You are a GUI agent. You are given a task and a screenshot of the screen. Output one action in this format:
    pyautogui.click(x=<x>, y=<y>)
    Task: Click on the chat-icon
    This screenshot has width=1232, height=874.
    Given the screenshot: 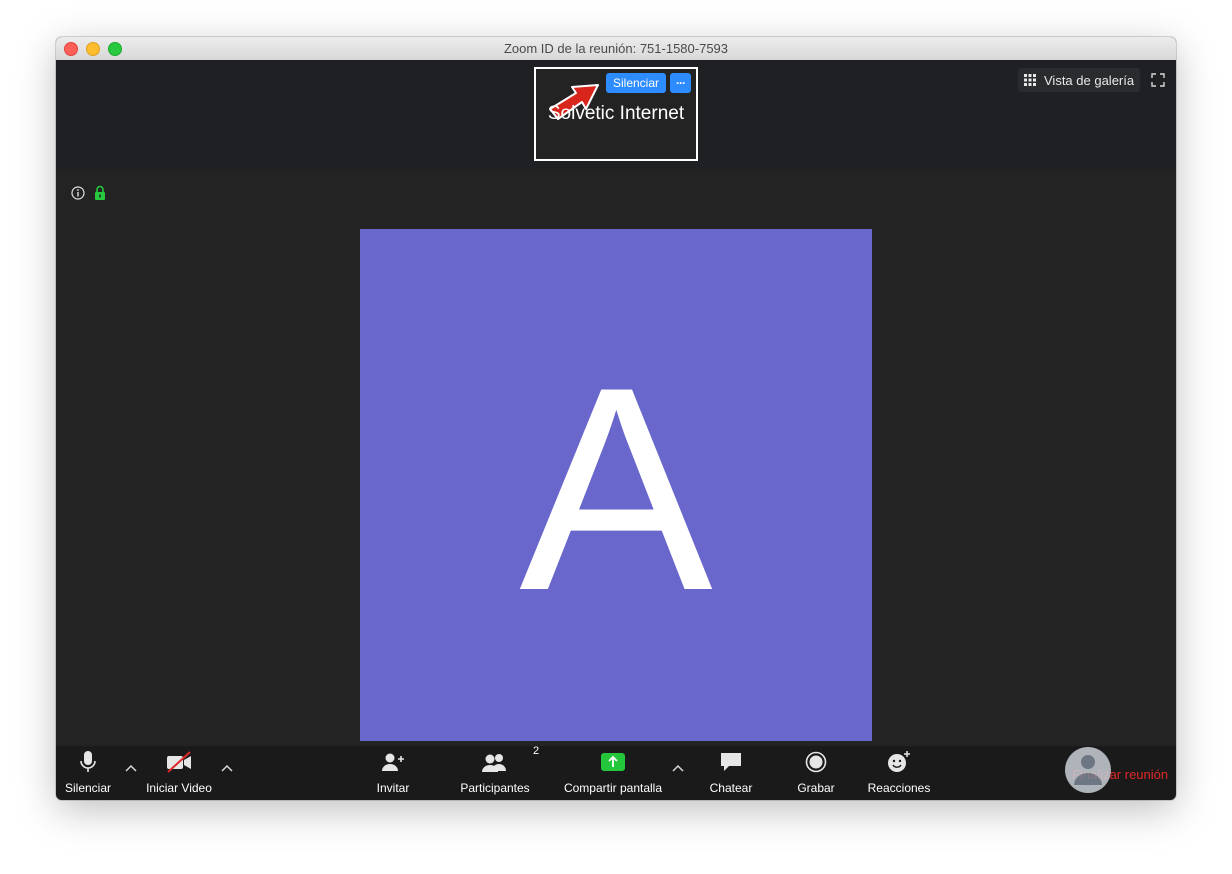 What is the action you would take?
    pyautogui.click(x=731, y=762)
    